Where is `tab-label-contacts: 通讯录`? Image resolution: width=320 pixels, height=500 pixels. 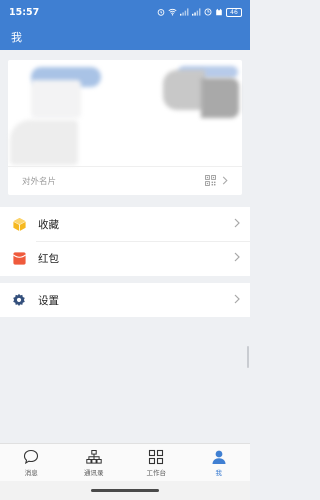
tab-label-contacts: 通讯录 is located at coordinates (94, 472).